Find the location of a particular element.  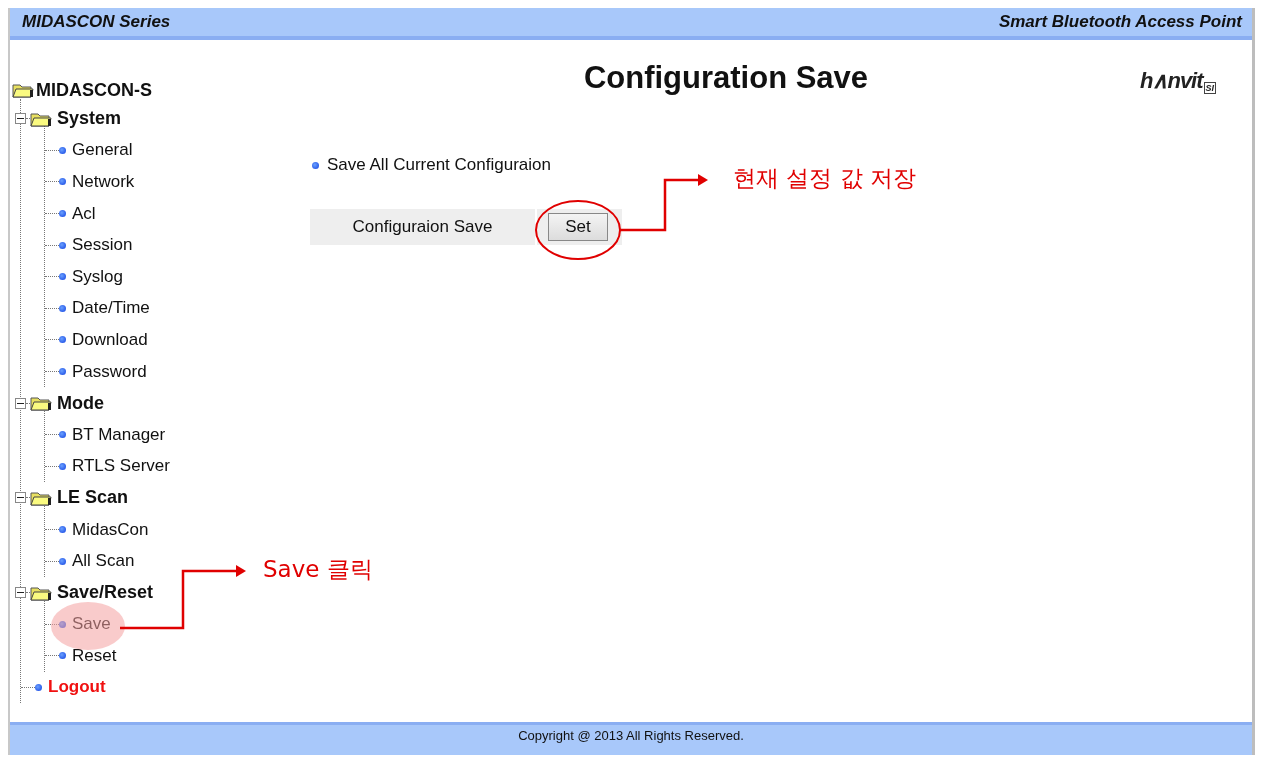

nav-link: All Scan is located at coordinates (103, 561).